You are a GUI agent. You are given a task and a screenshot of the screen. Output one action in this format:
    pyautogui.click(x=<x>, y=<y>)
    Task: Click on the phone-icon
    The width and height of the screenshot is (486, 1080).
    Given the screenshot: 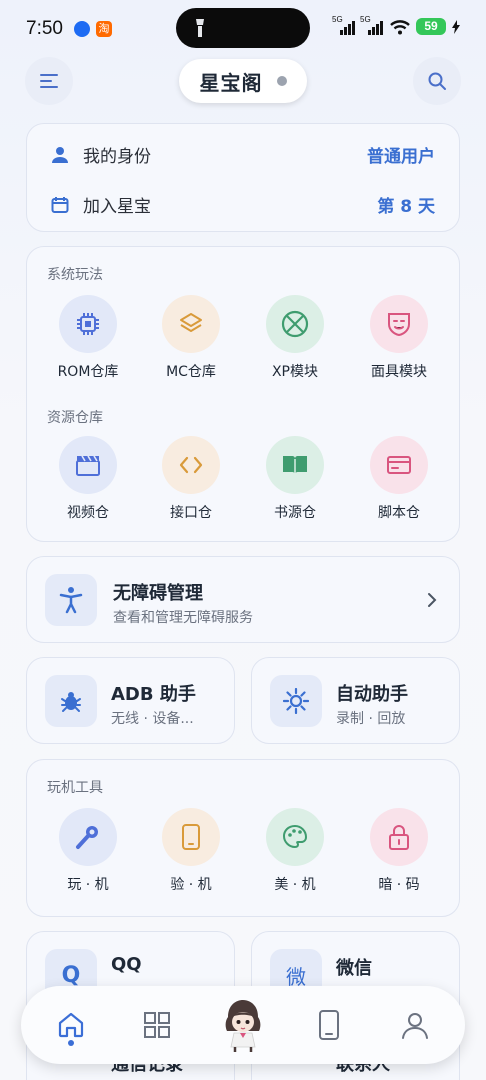 What is the action you would take?
    pyautogui.click(x=329, y=1025)
    